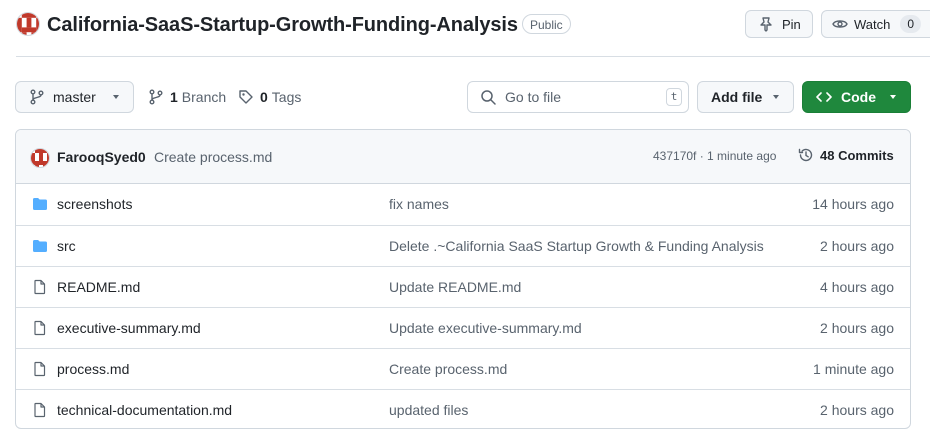  I want to click on watch-button: Watch 0, so click(875, 24).